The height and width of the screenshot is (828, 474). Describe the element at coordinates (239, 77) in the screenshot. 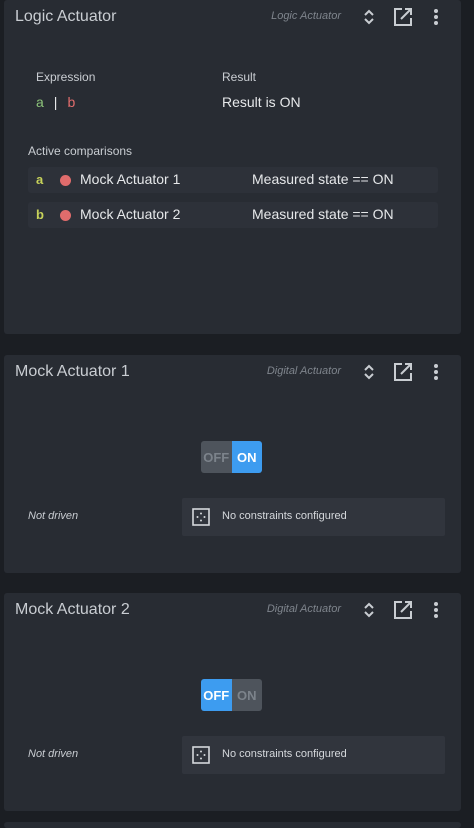

I see `result-label: Result` at that location.